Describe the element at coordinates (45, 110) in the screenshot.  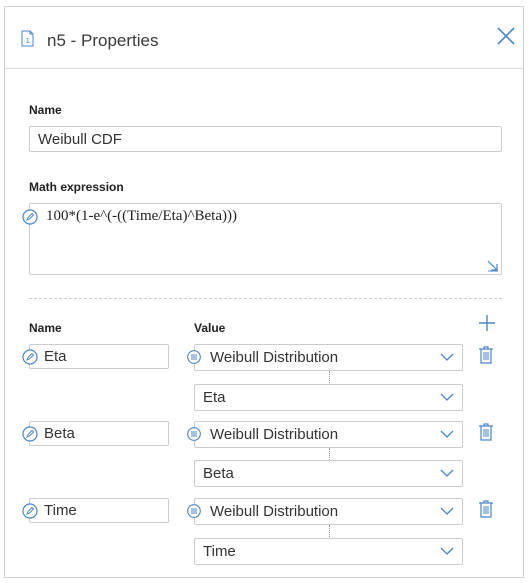
I see `name-label: Name` at that location.